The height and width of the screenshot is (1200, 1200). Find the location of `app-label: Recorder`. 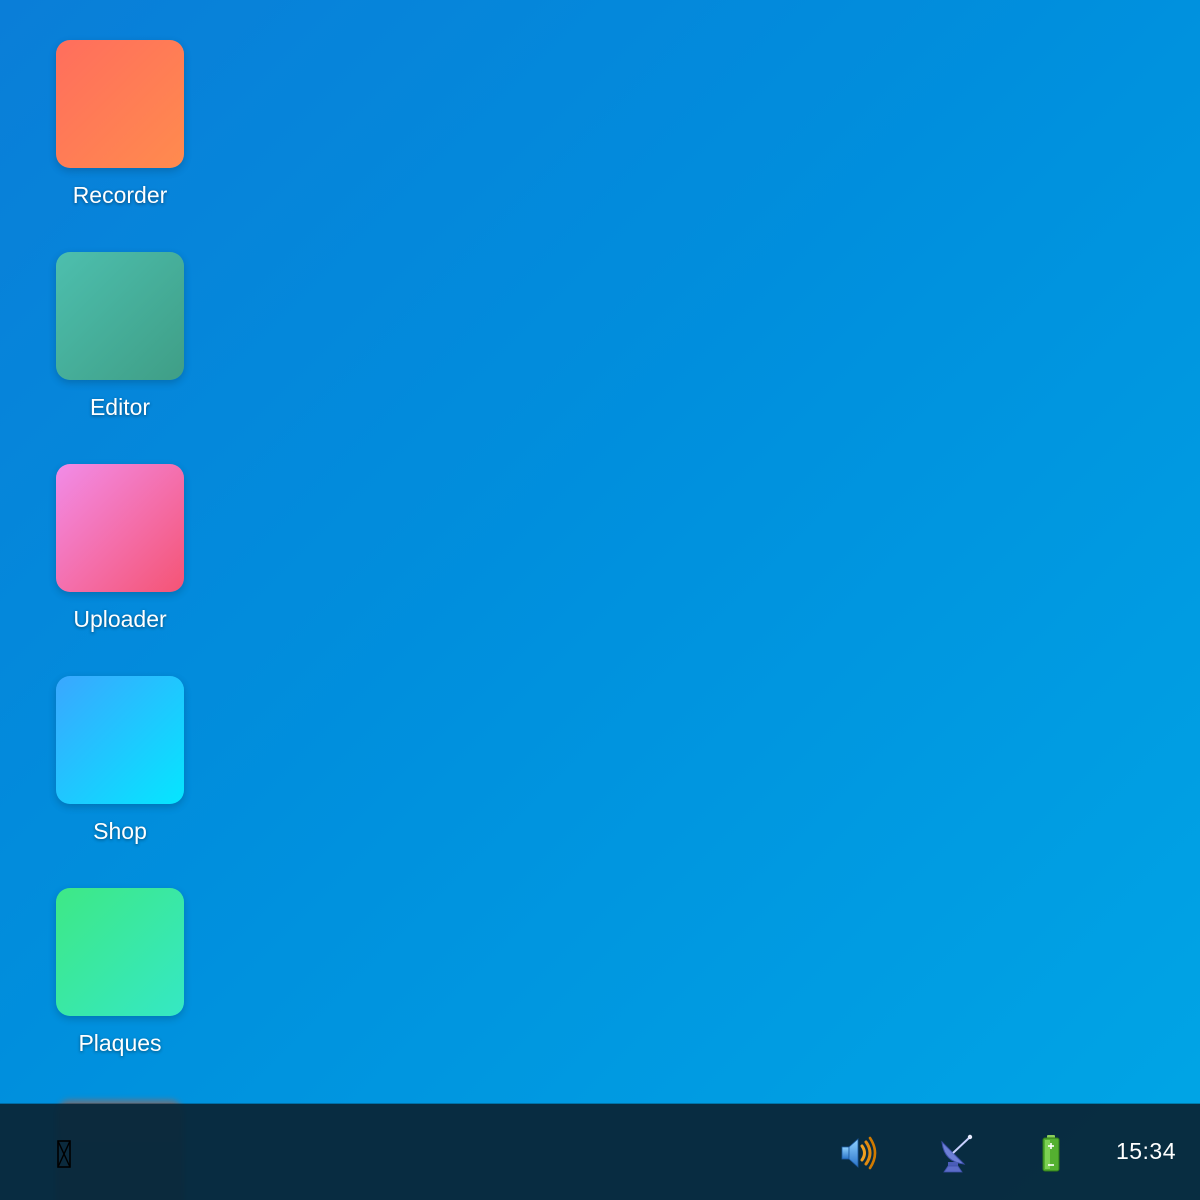

app-label: Recorder is located at coordinates (120, 195).